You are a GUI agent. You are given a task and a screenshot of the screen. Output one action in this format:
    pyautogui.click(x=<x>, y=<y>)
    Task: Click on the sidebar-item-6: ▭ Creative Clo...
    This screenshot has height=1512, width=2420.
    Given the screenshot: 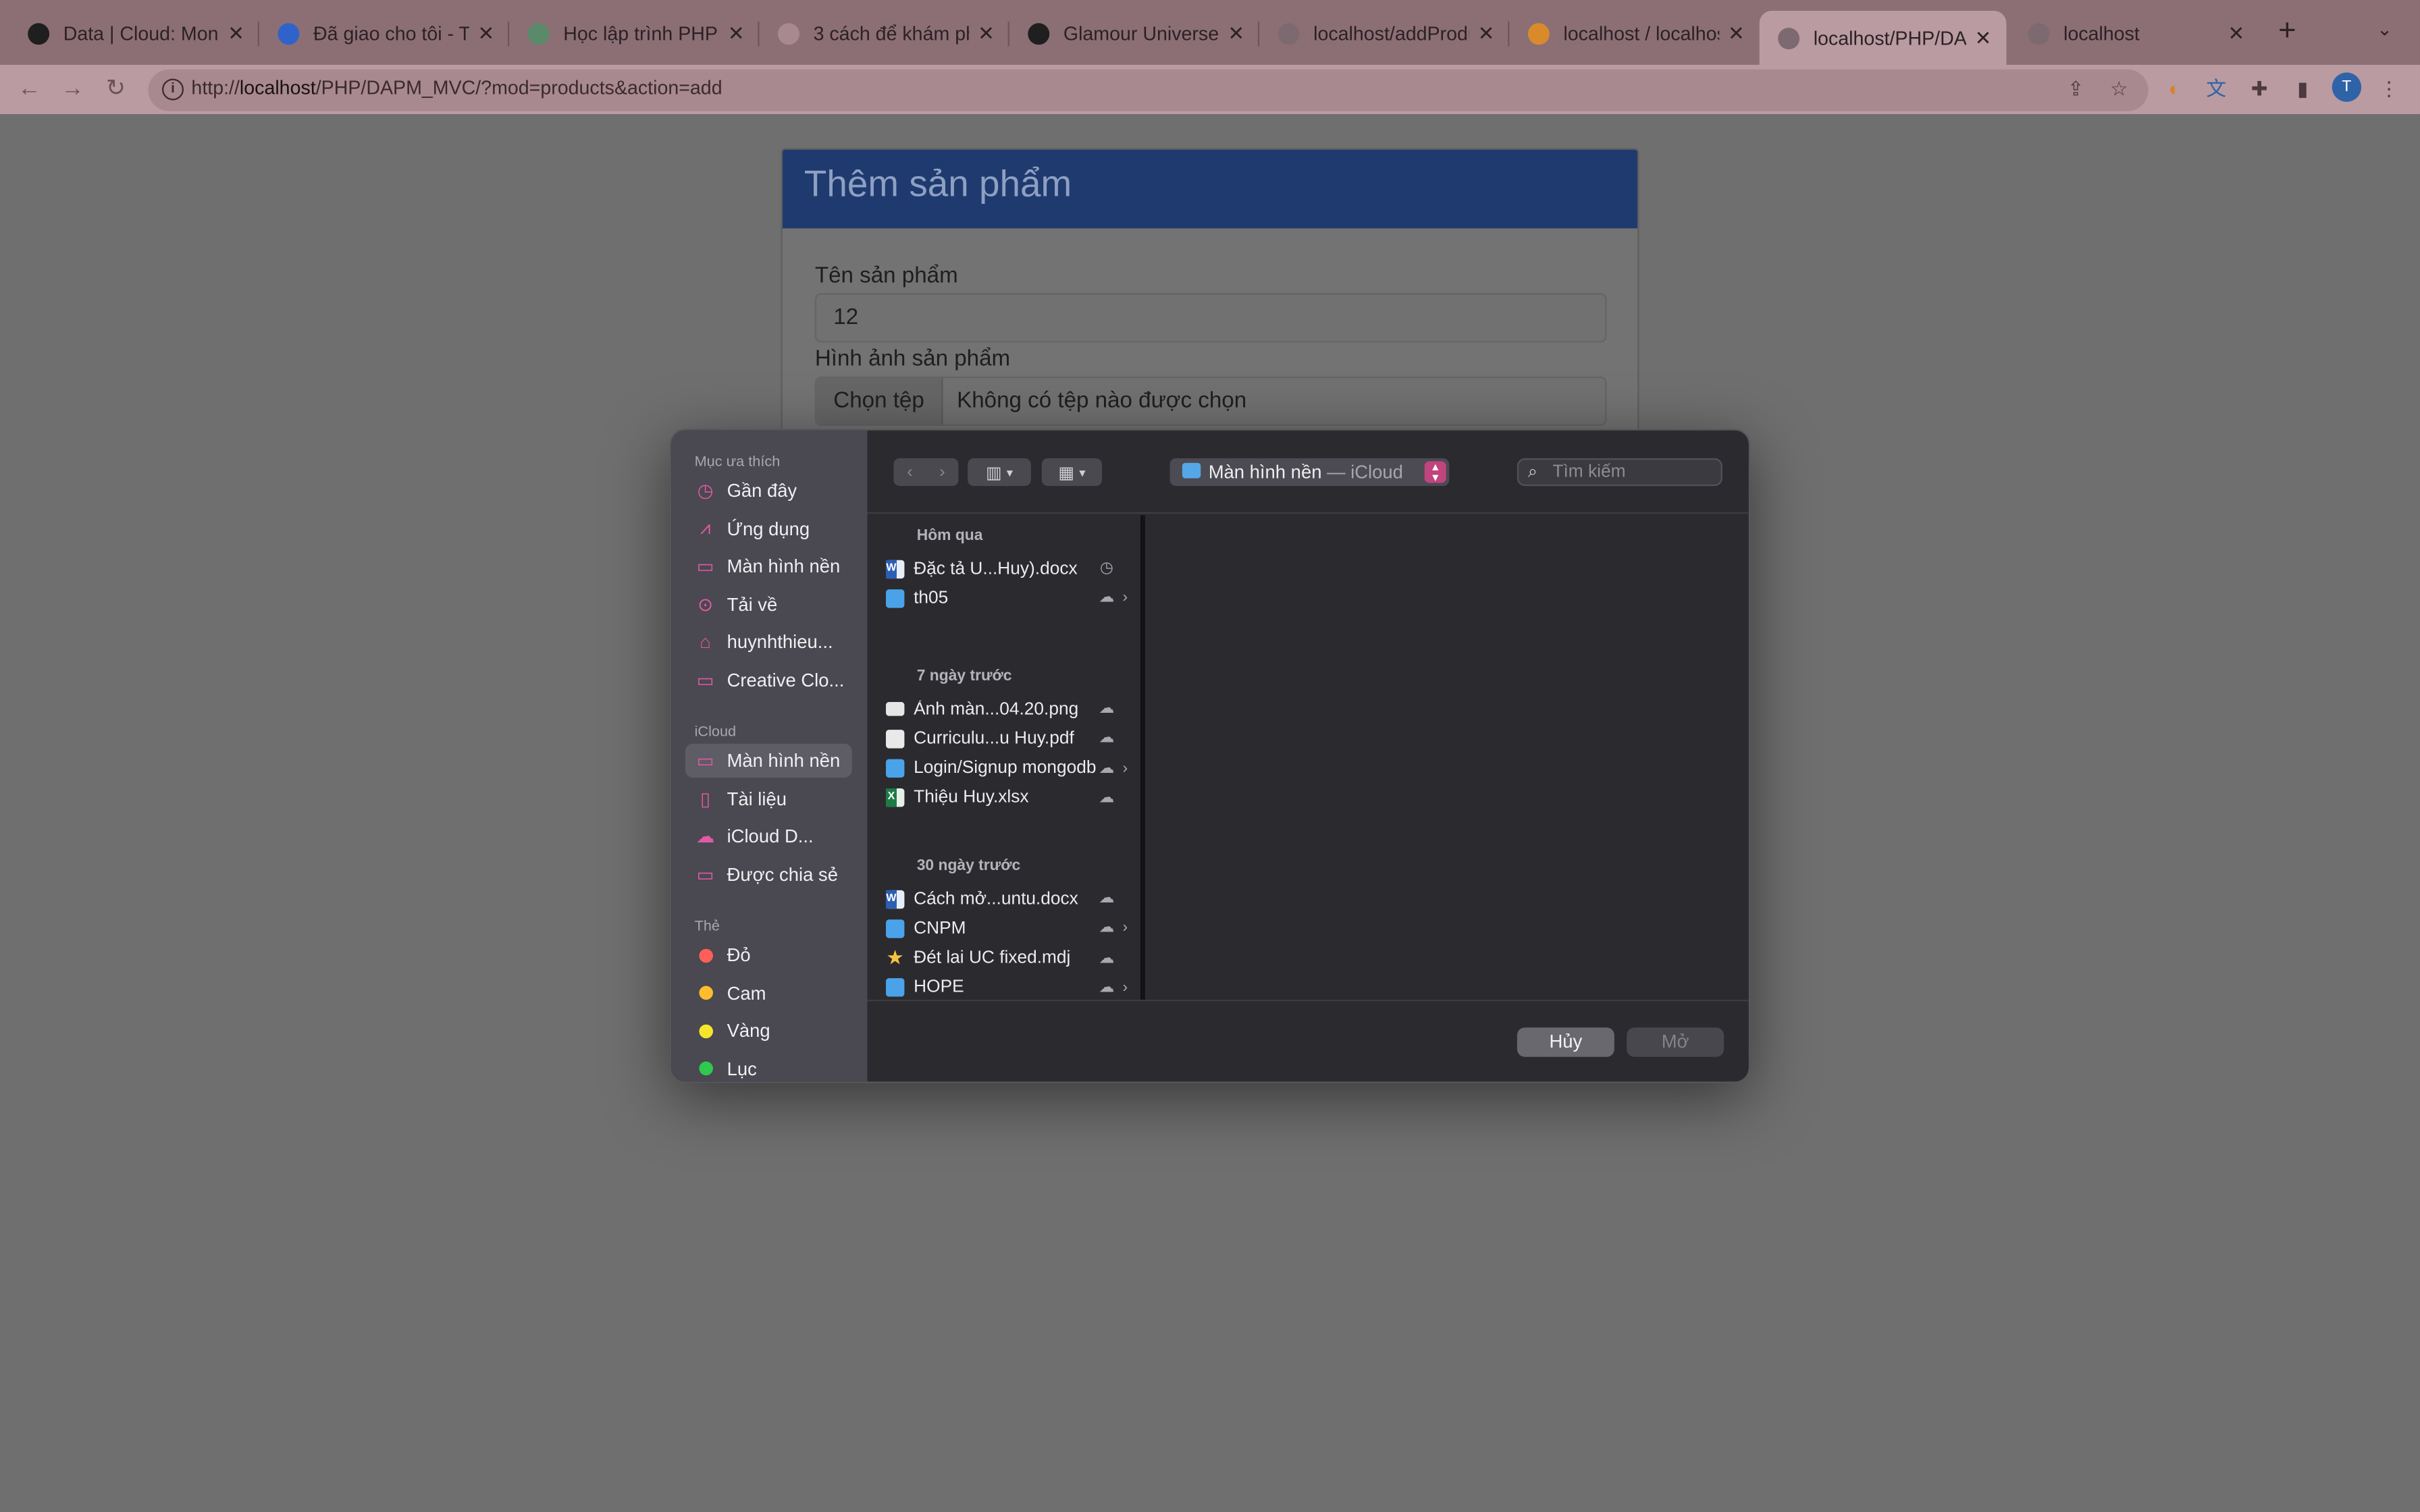 What is the action you would take?
    pyautogui.click(x=768, y=680)
    